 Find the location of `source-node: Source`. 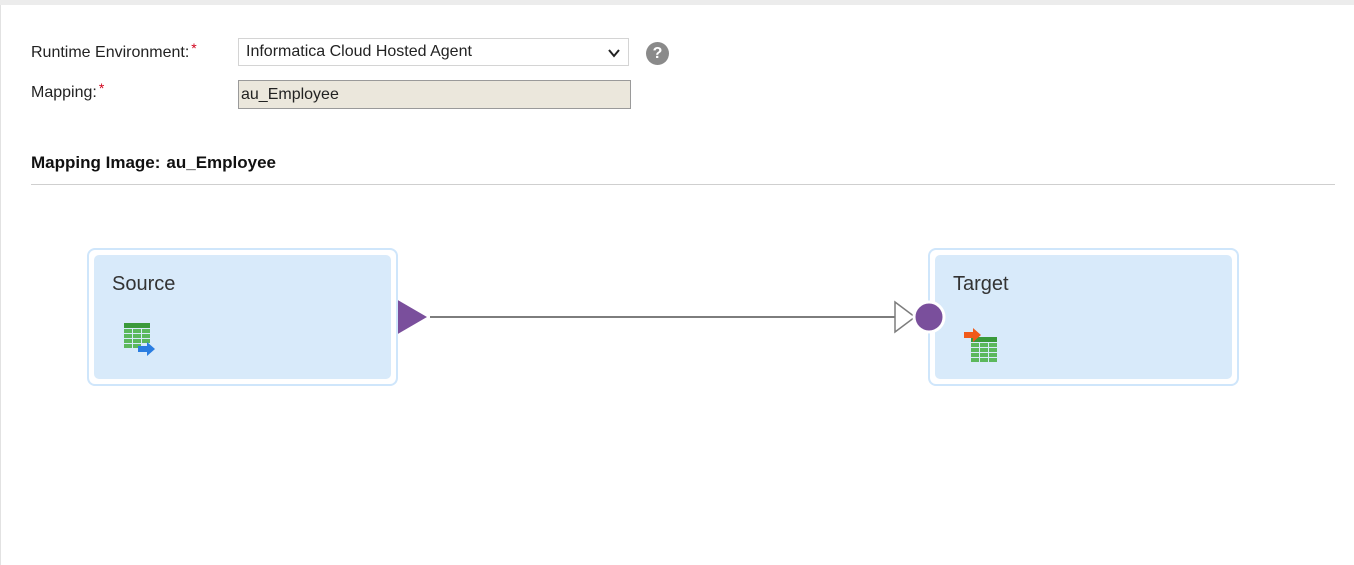

source-node: Source is located at coordinates (242, 317).